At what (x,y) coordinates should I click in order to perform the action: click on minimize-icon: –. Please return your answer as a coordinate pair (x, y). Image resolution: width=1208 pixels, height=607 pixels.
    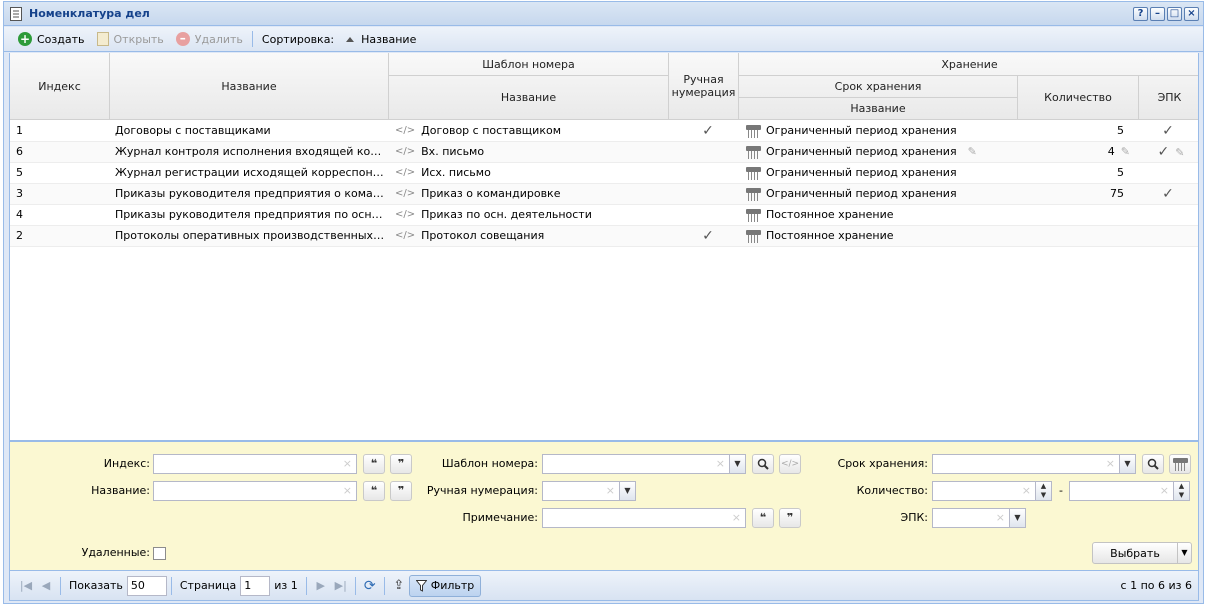
    Looking at the image, I should click on (1157, 14).